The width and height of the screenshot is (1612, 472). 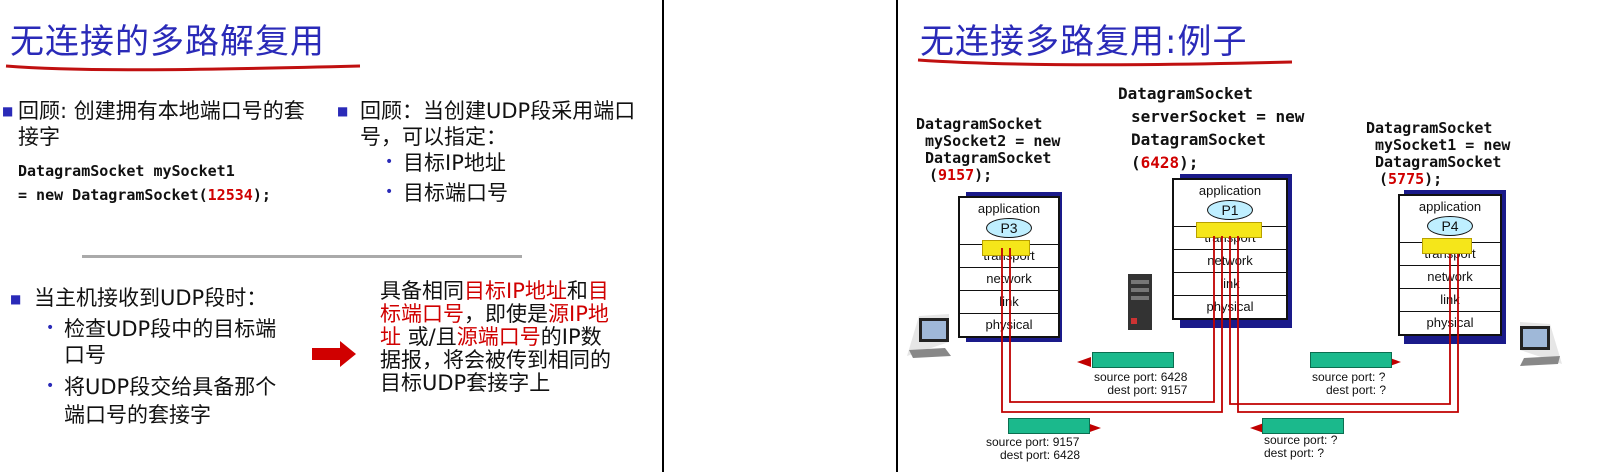 What do you see at coordinates (137, 415) in the screenshot?
I see `sub4-line2: 端口号的套接字` at bounding box center [137, 415].